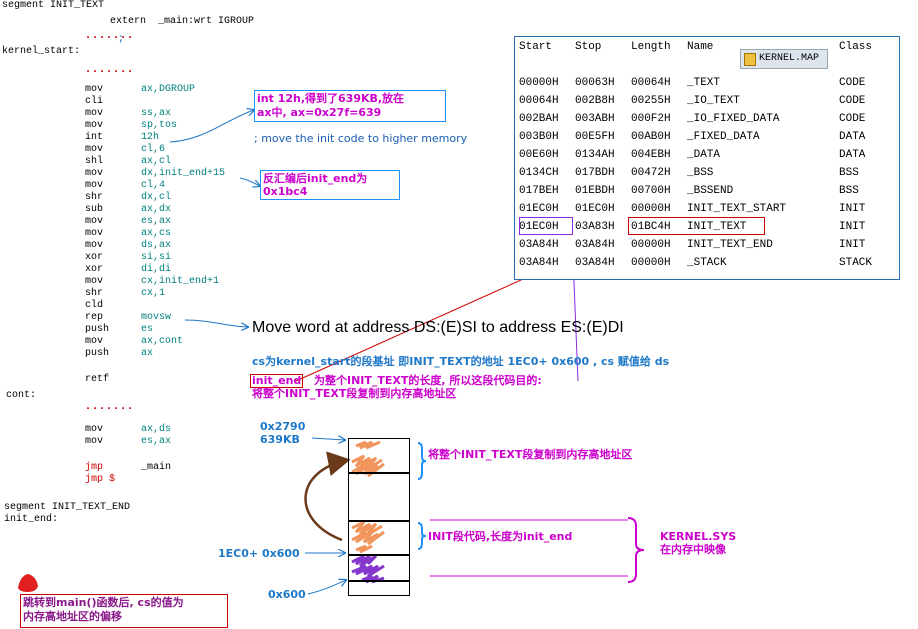 The width and height of the screenshot is (918, 629). What do you see at coordinates (182, 21) in the screenshot?
I see `extern-line: extern _main:wrt IGROUP` at bounding box center [182, 21].